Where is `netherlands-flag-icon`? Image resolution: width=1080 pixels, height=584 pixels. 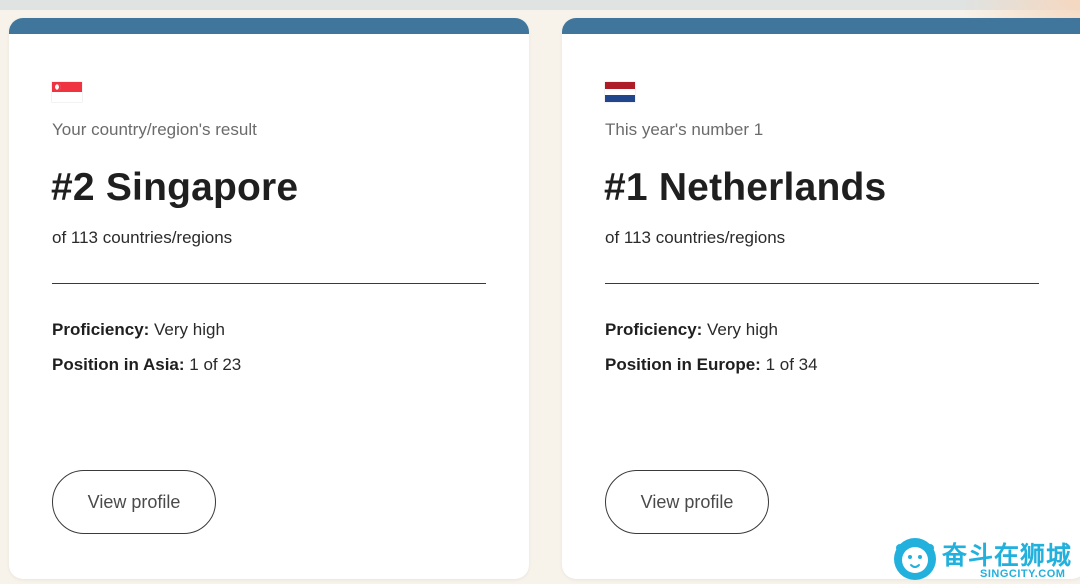 netherlands-flag-icon is located at coordinates (620, 92).